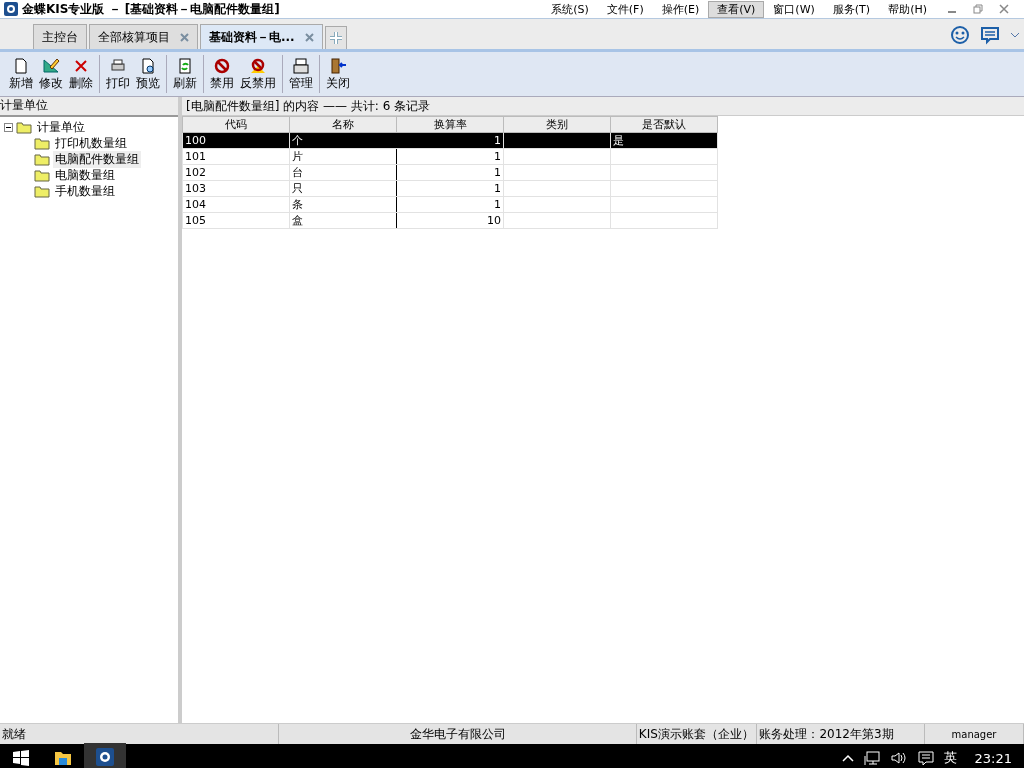 This screenshot has width=1024, height=768. I want to click on toolbar-button: 反禁用, so click(258, 74).